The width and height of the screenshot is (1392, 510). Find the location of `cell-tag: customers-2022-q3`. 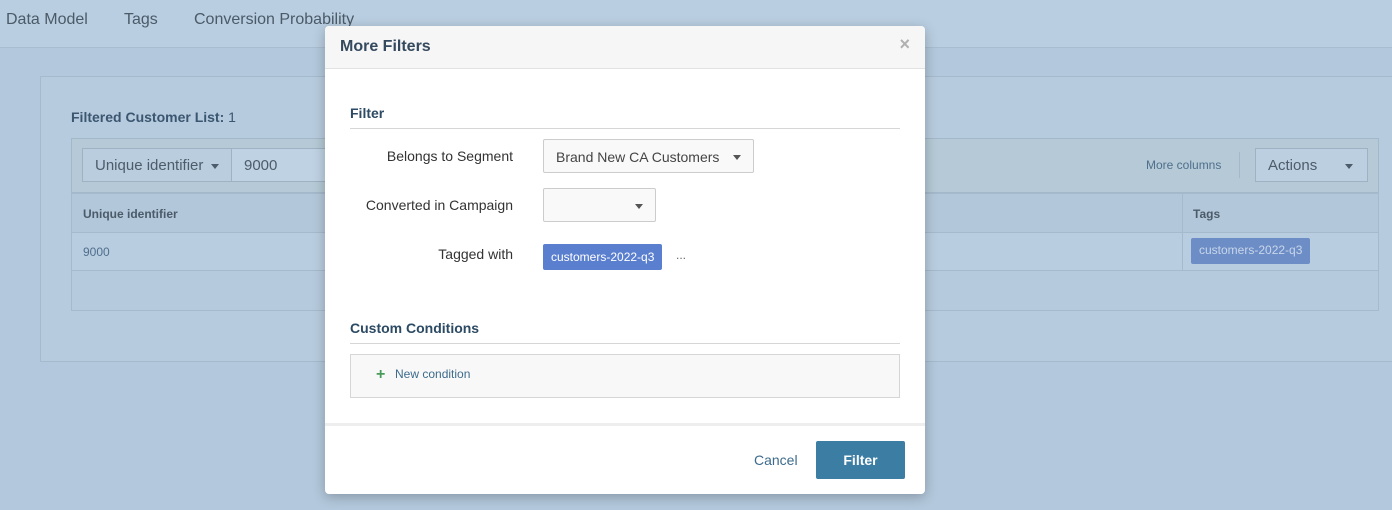

cell-tag: customers-2022-q3 is located at coordinates (1251, 251).